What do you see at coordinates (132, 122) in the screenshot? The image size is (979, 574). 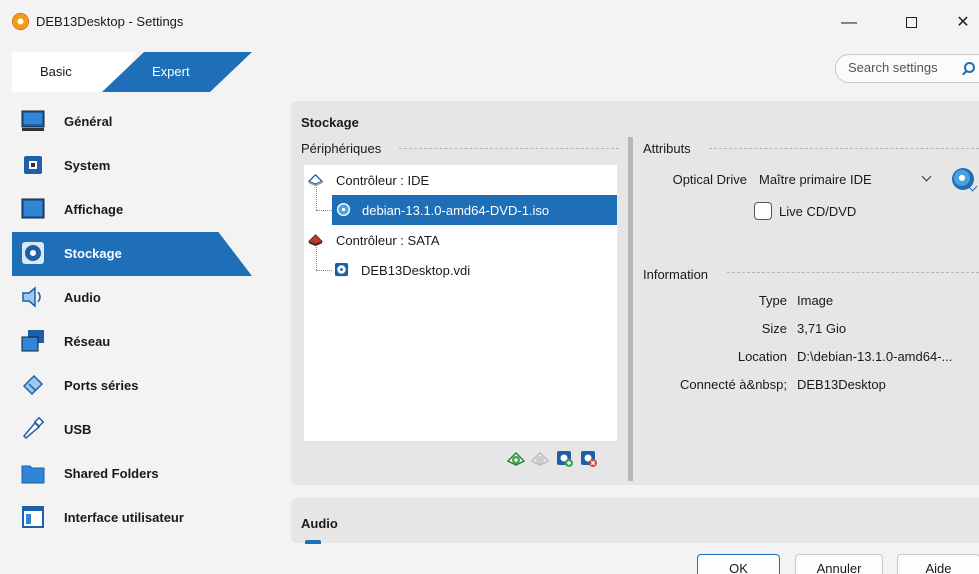 I see `sidebar-item-general: Général` at bounding box center [132, 122].